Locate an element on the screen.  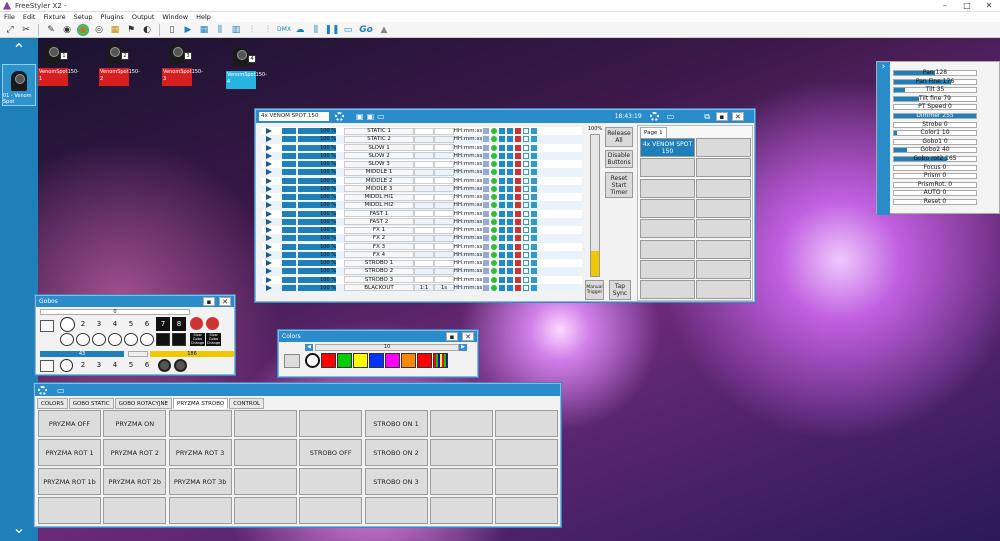
release-all-button: Release All is located at coordinates (619, 137).